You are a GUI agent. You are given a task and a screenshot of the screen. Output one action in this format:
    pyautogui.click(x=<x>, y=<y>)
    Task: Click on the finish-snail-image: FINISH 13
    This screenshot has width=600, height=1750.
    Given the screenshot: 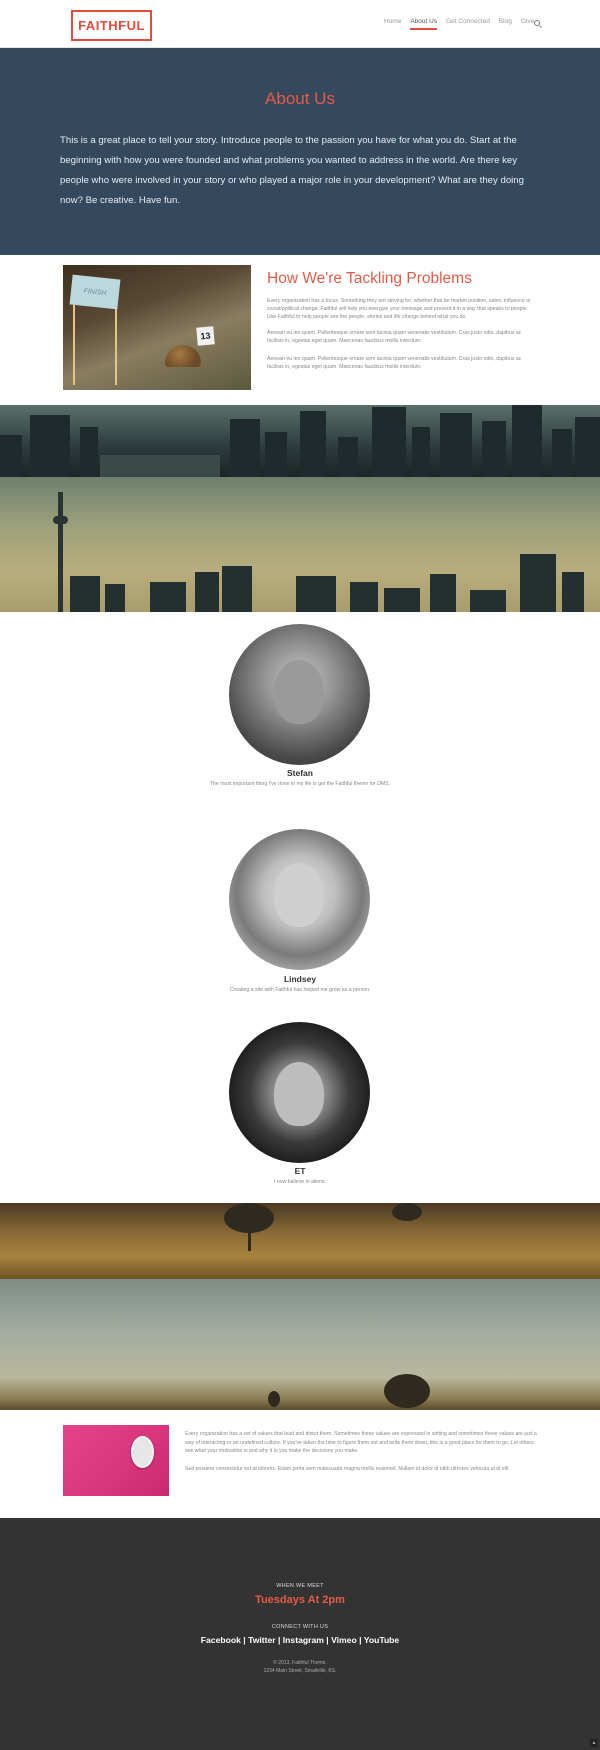 What is the action you would take?
    pyautogui.click(x=157, y=327)
    